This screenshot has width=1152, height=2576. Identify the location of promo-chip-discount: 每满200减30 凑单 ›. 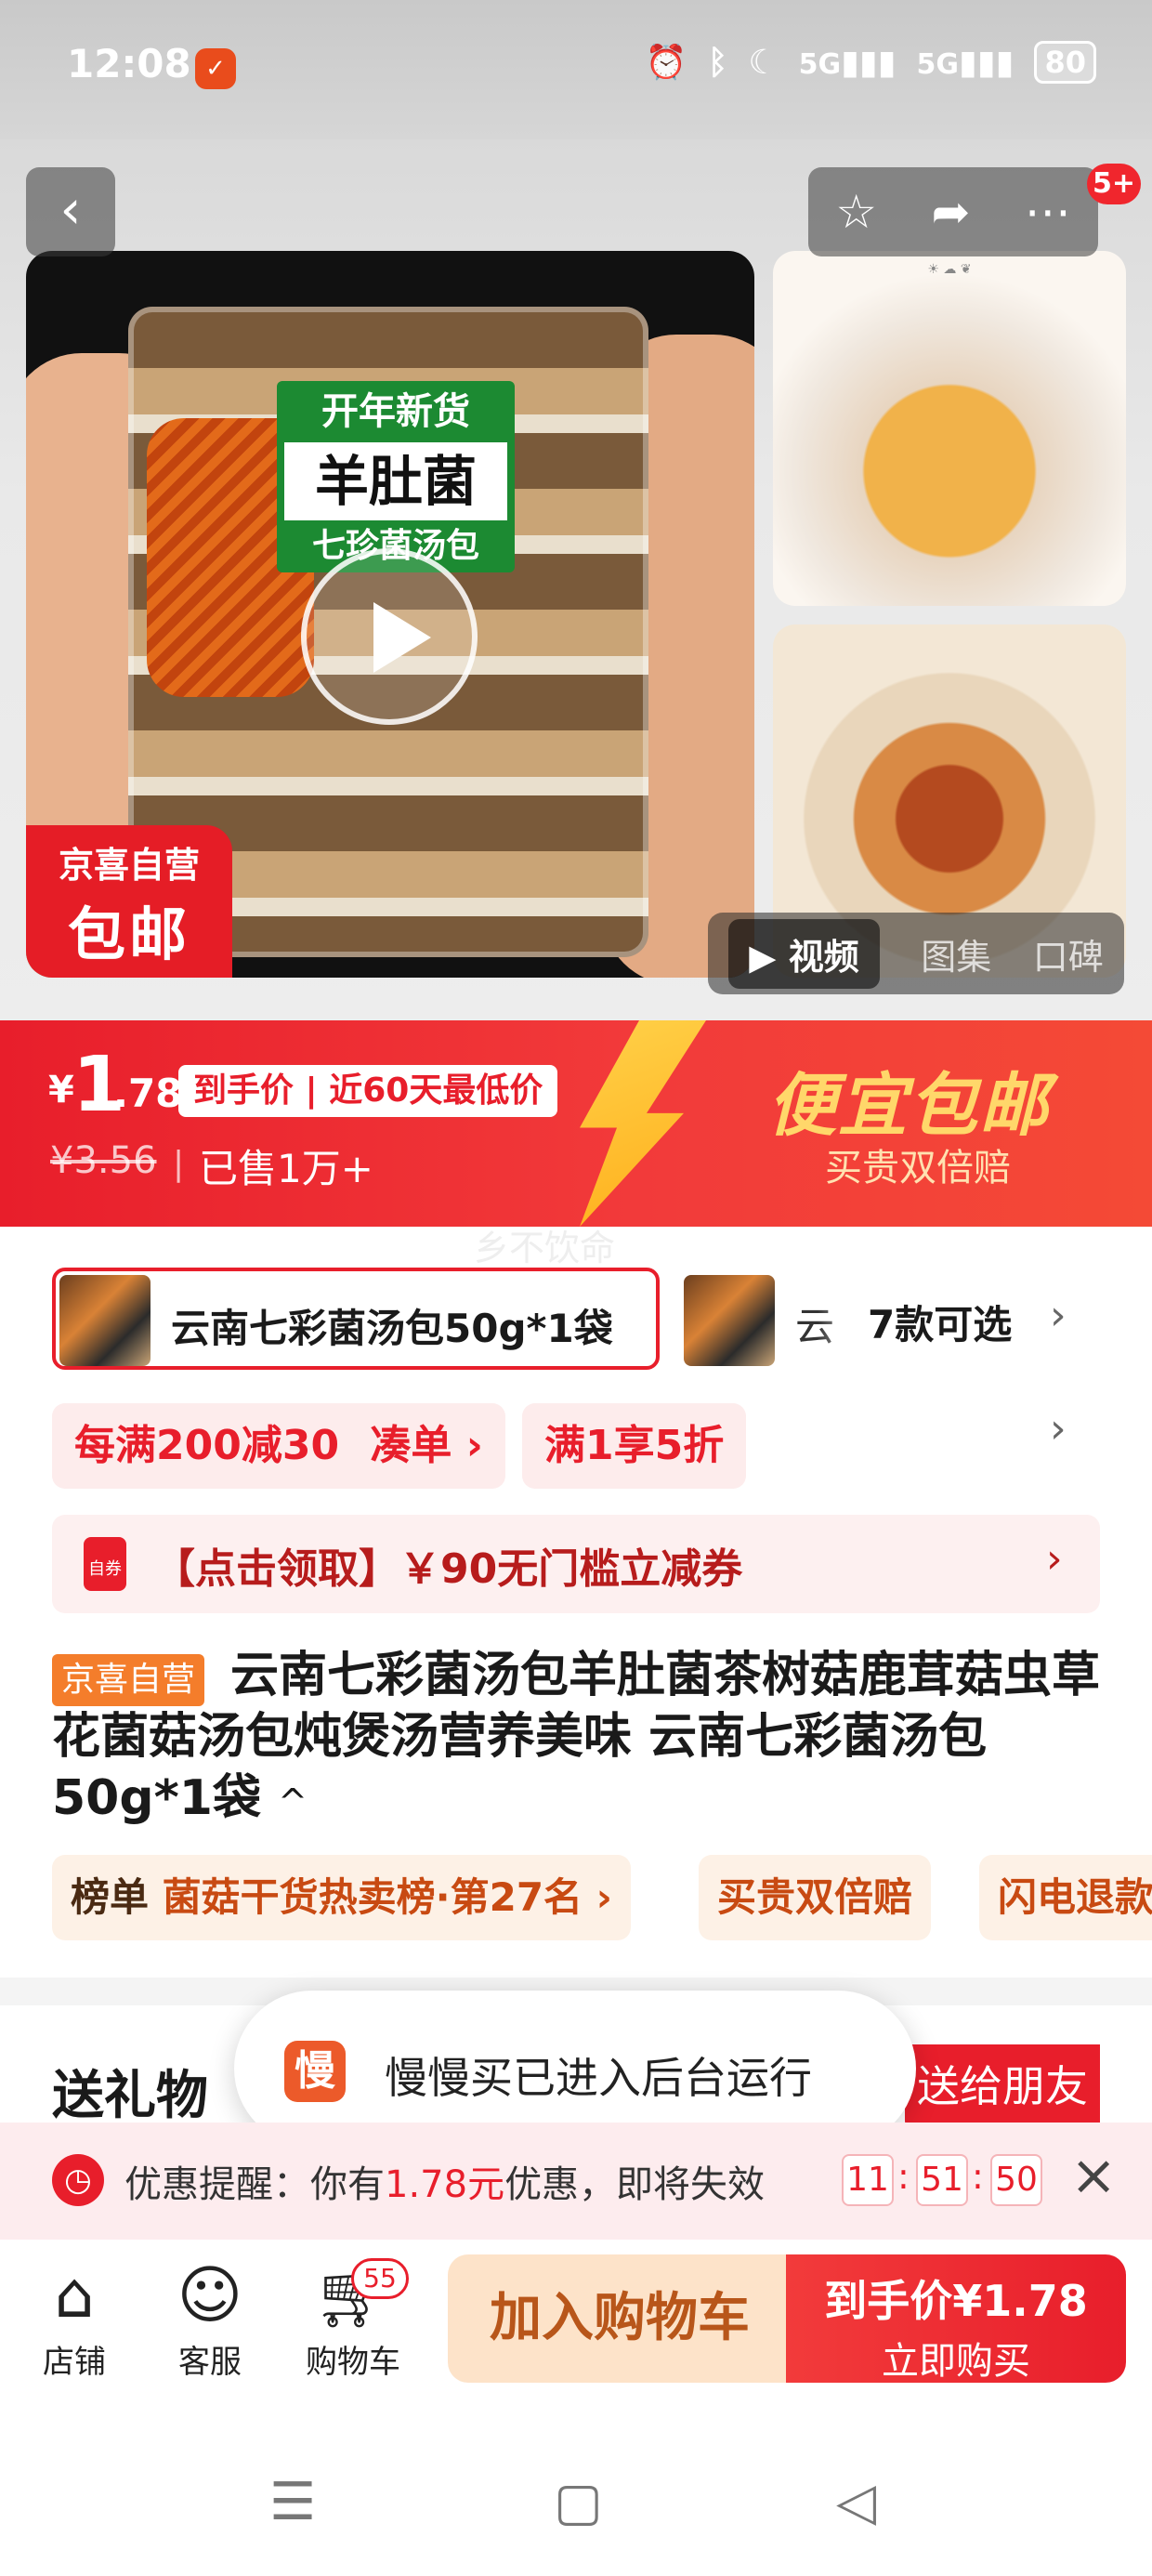
(278, 1446).